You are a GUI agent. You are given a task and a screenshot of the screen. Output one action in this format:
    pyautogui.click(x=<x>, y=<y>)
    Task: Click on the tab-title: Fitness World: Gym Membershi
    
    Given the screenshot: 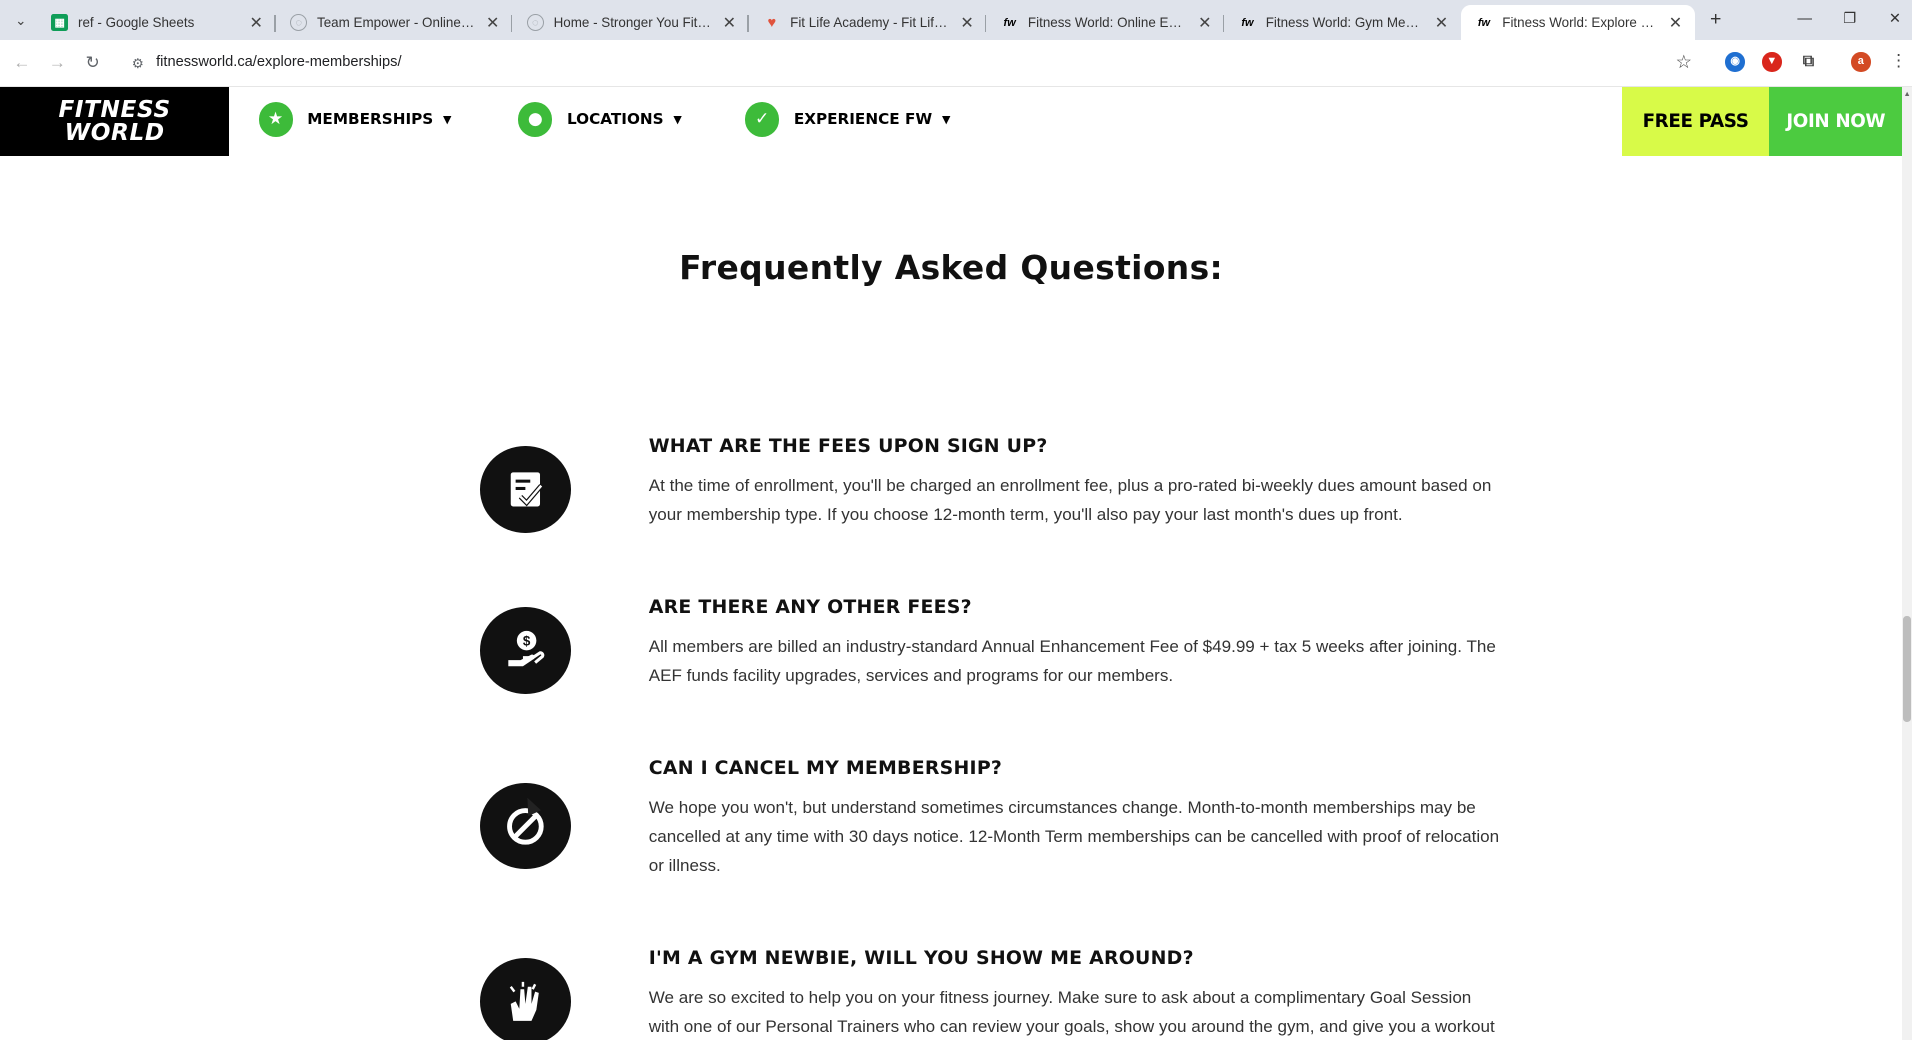 What is the action you would take?
    pyautogui.click(x=1345, y=23)
    